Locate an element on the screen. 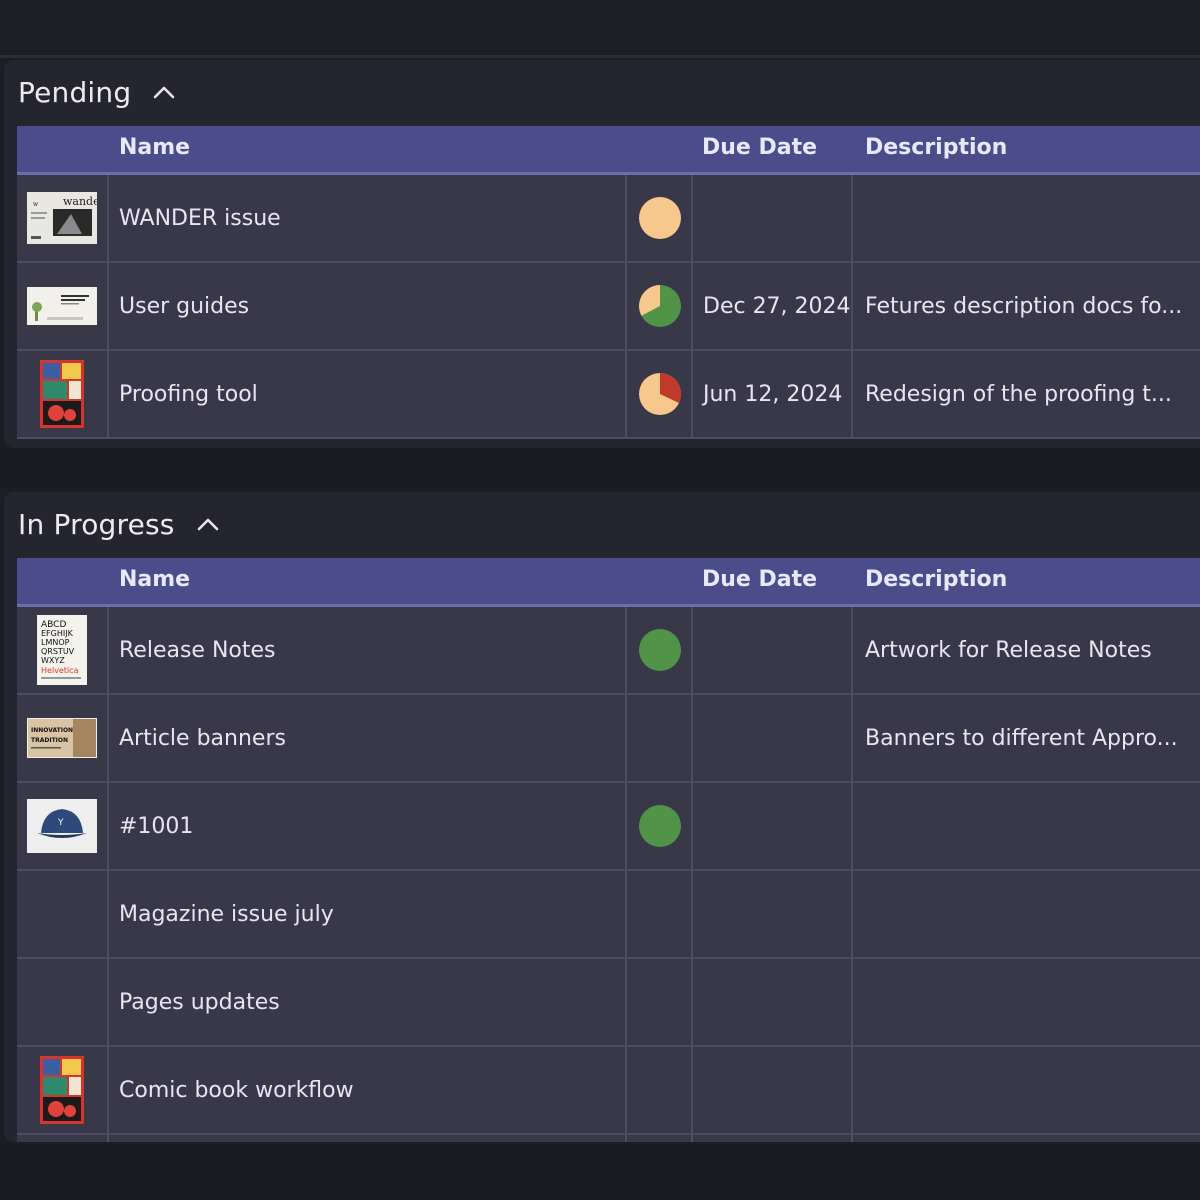 This screenshot has width=1200, height=1200. section-title: In Progress is located at coordinates (96, 524).